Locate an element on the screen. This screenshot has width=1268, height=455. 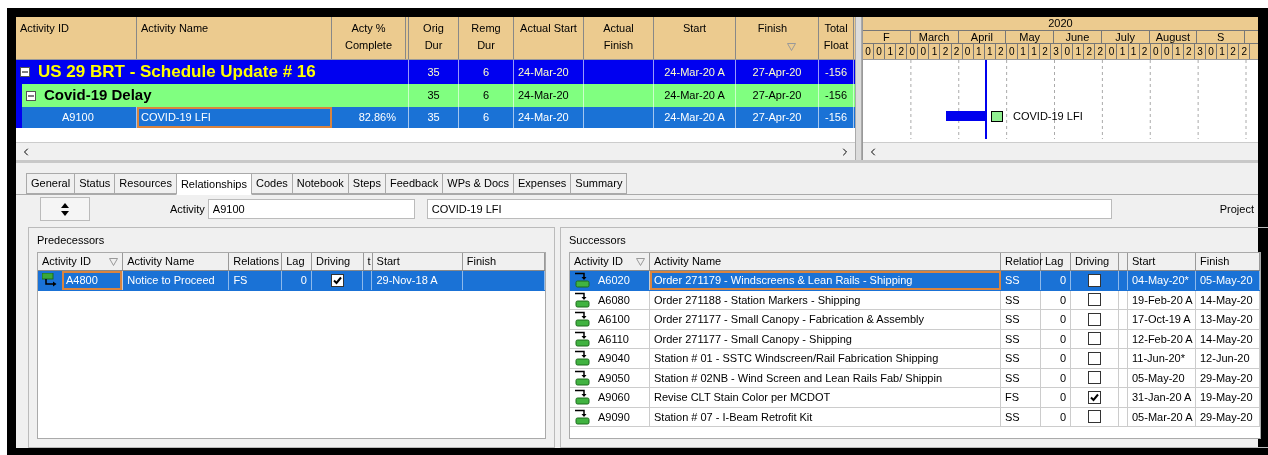
column-header: Actual Start is located at coordinates (548, 28).